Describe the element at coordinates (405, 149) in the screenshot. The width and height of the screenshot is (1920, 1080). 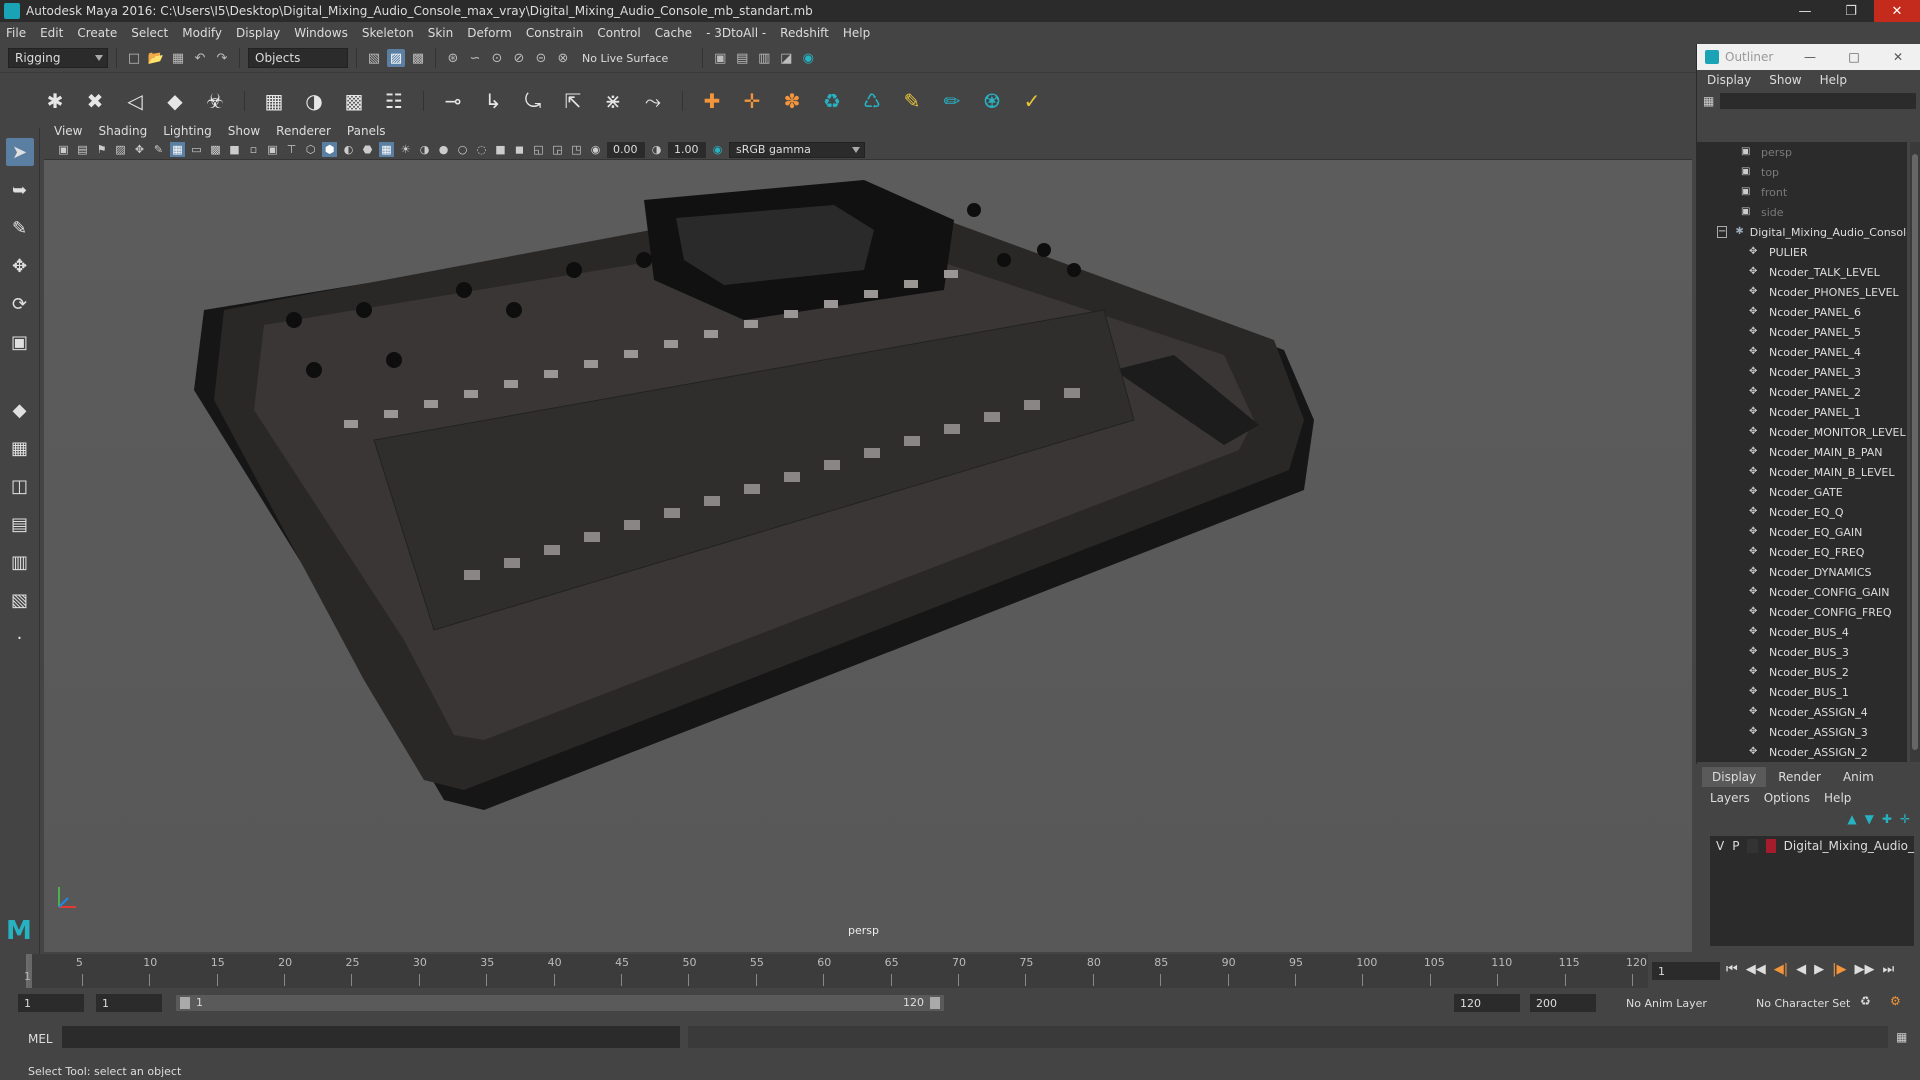
I see `lights-icon: ☀` at that location.